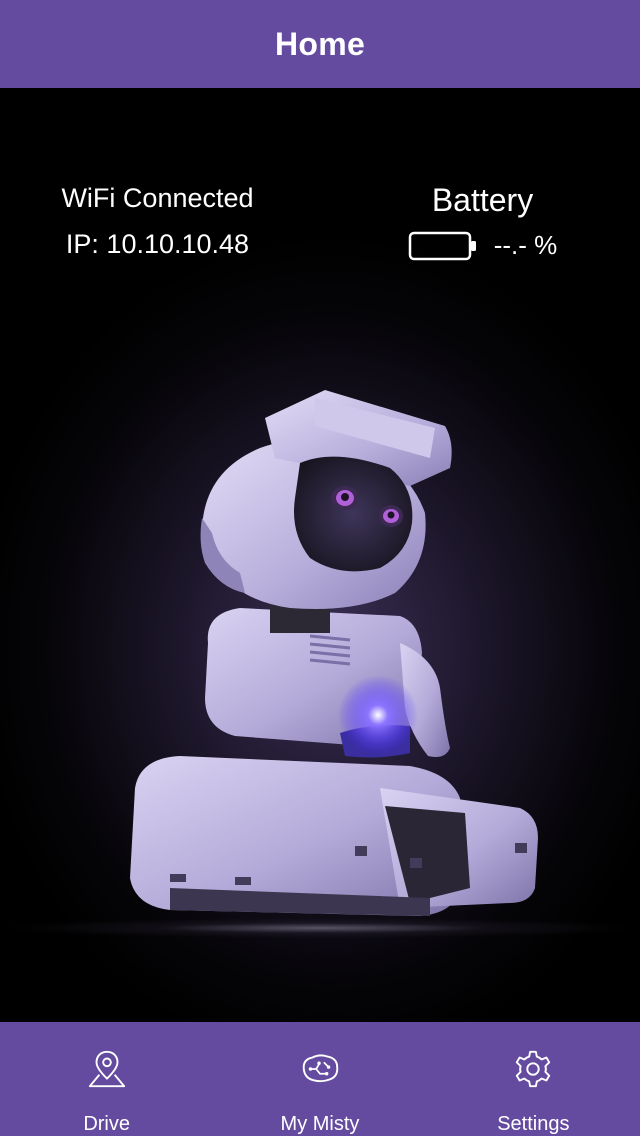 The width and height of the screenshot is (640, 1136). What do you see at coordinates (533, 1069) in the screenshot?
I see `gear-icon` at bounding box center [533, 1069].